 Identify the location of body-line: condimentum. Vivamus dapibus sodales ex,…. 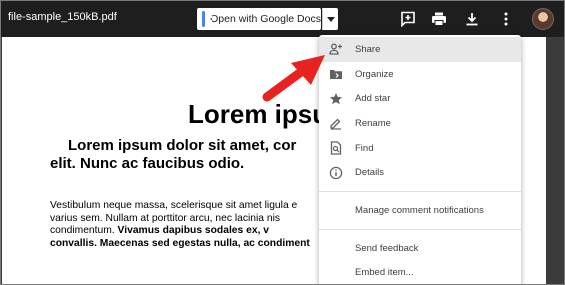
(200, 231).